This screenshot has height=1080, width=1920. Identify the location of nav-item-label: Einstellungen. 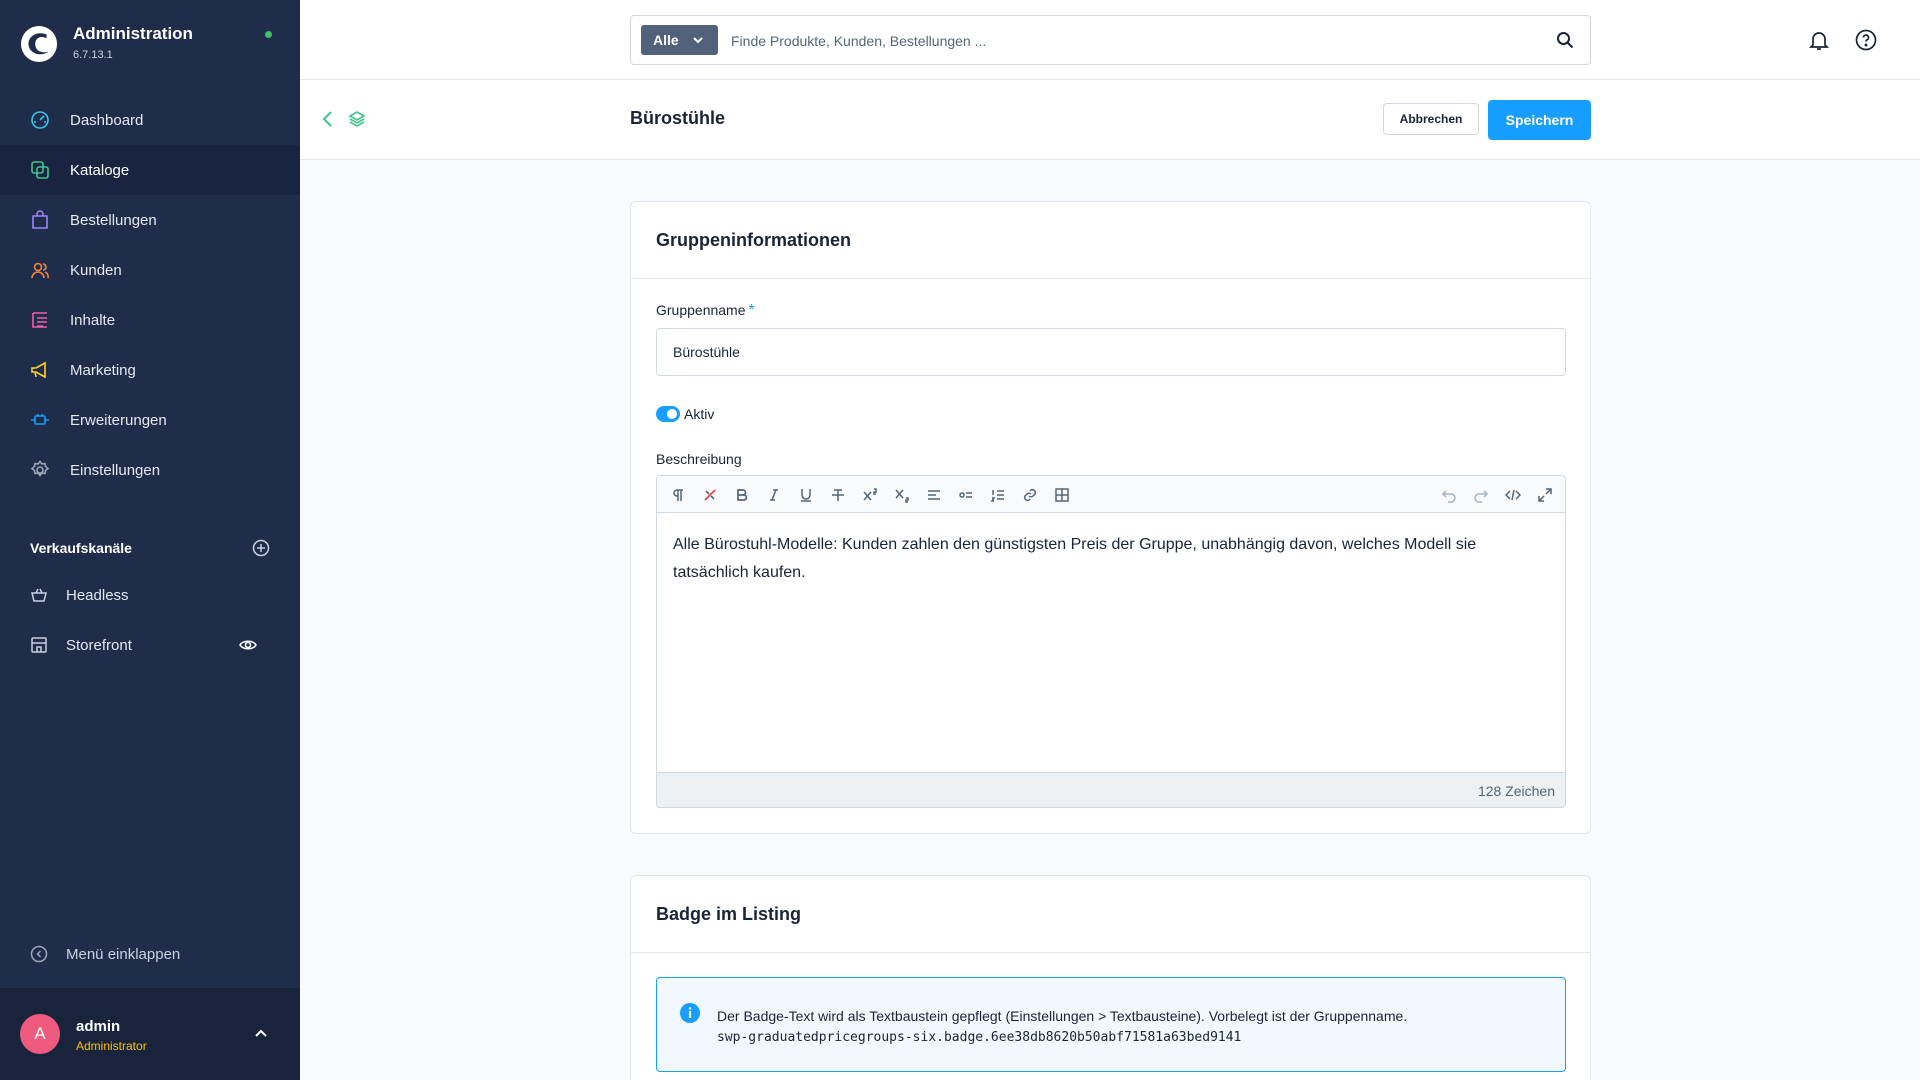
(115, 470).